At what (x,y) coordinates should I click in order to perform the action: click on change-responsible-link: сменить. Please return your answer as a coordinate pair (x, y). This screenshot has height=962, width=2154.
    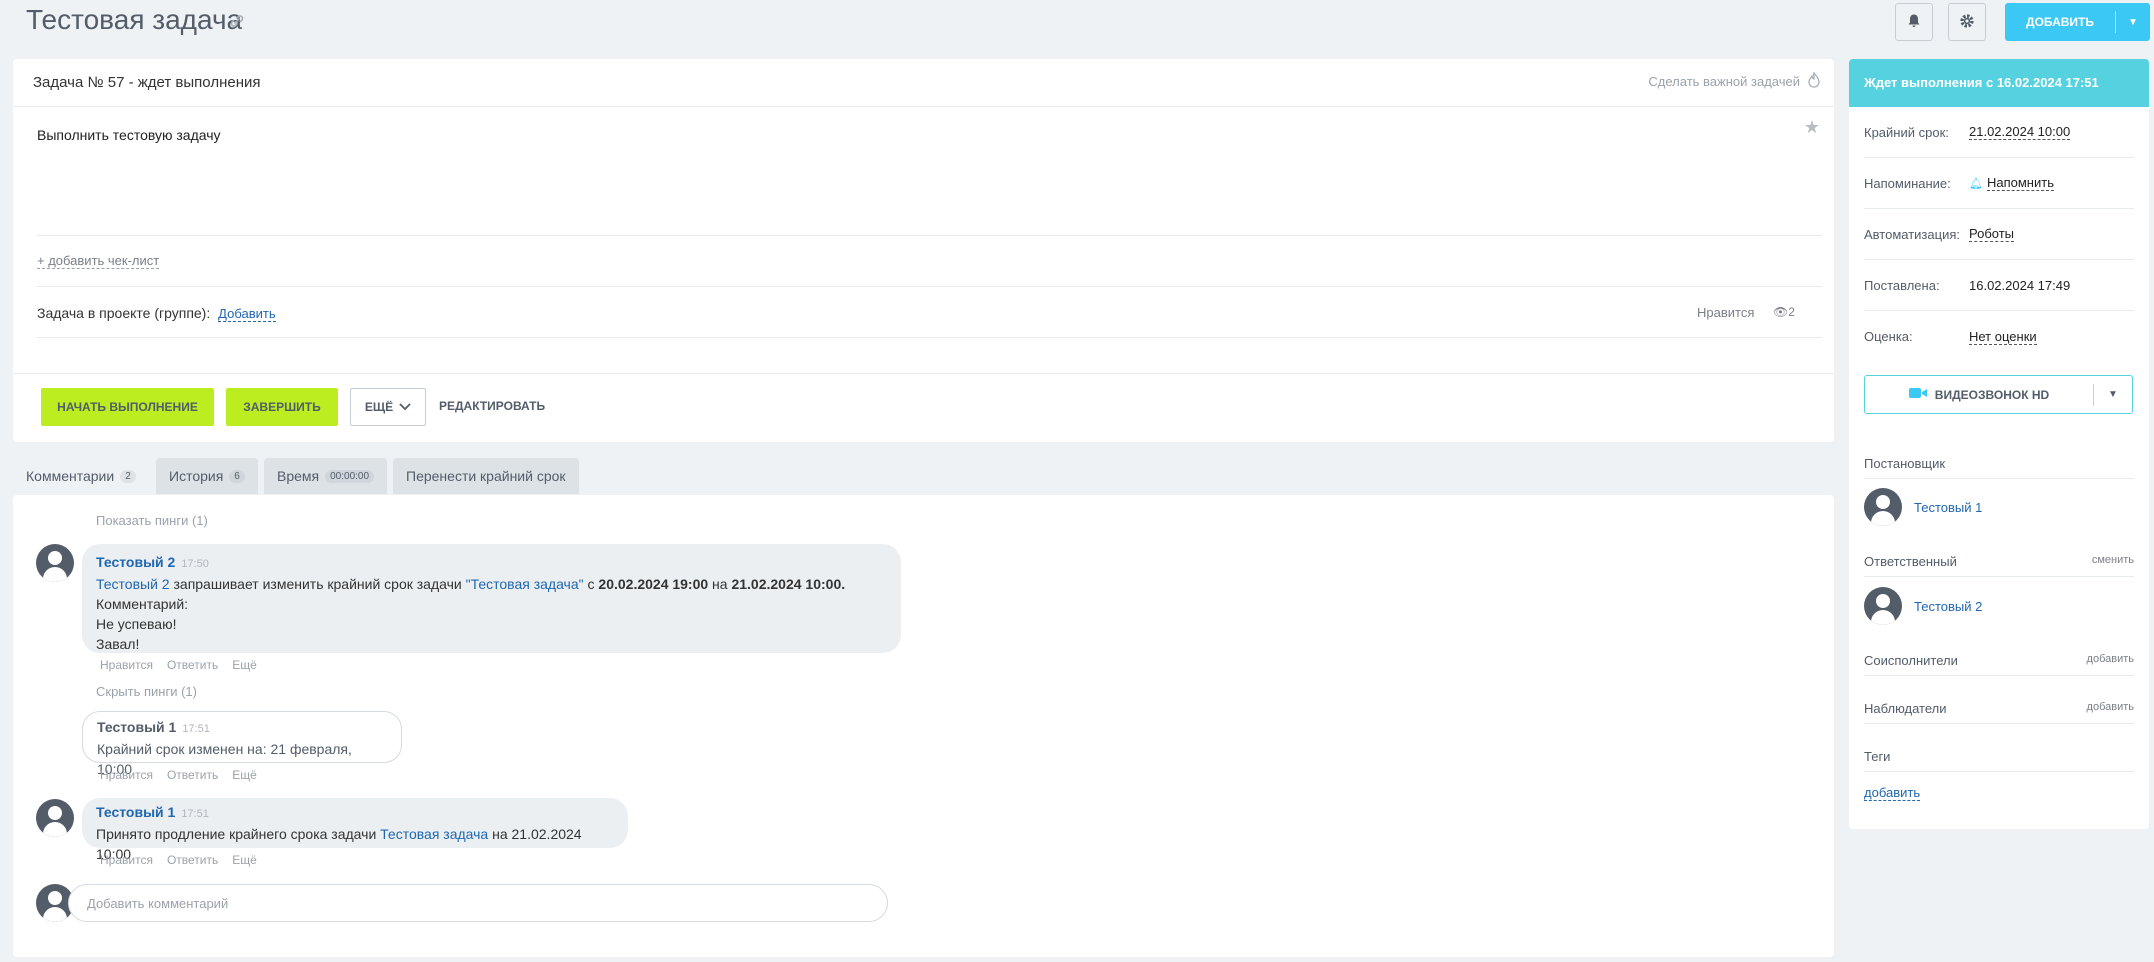
    Looking at the image, I should click on (2113, 561).